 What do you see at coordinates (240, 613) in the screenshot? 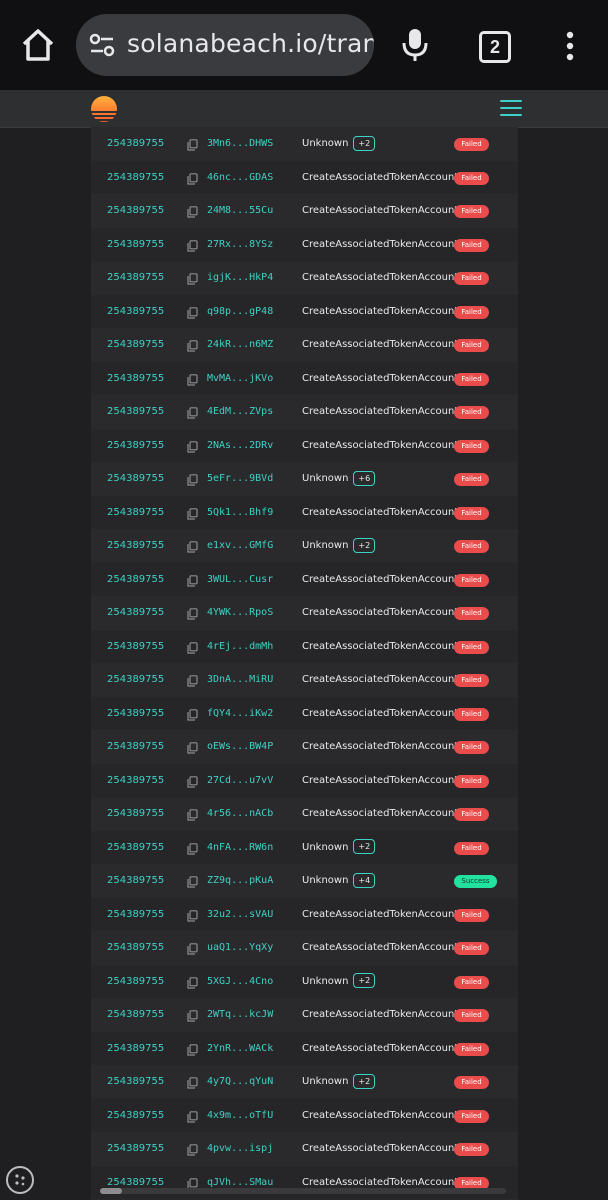
I see `signature-link: 4YWK...RpoS` at bounding box center [240, 613].